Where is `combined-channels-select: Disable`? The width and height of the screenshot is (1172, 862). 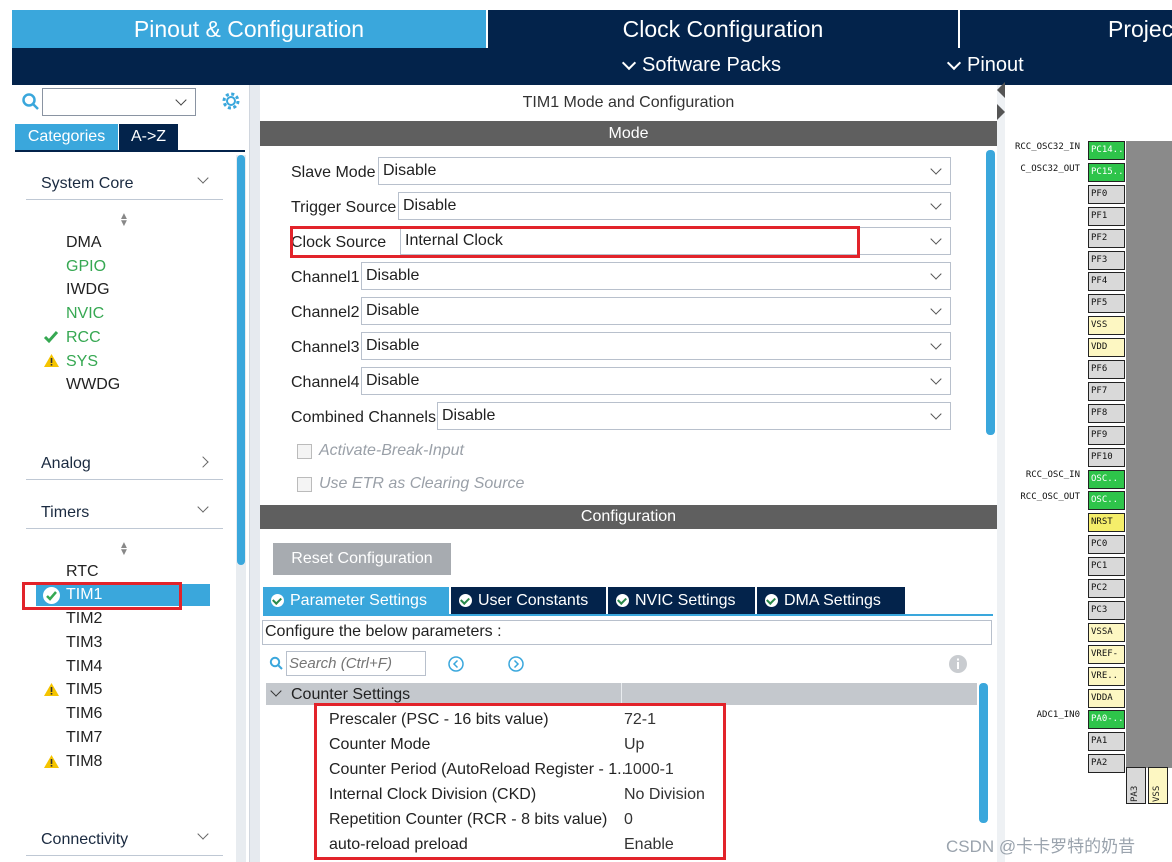
combined-channels-select: Disable is located at coordinates (694, 416).